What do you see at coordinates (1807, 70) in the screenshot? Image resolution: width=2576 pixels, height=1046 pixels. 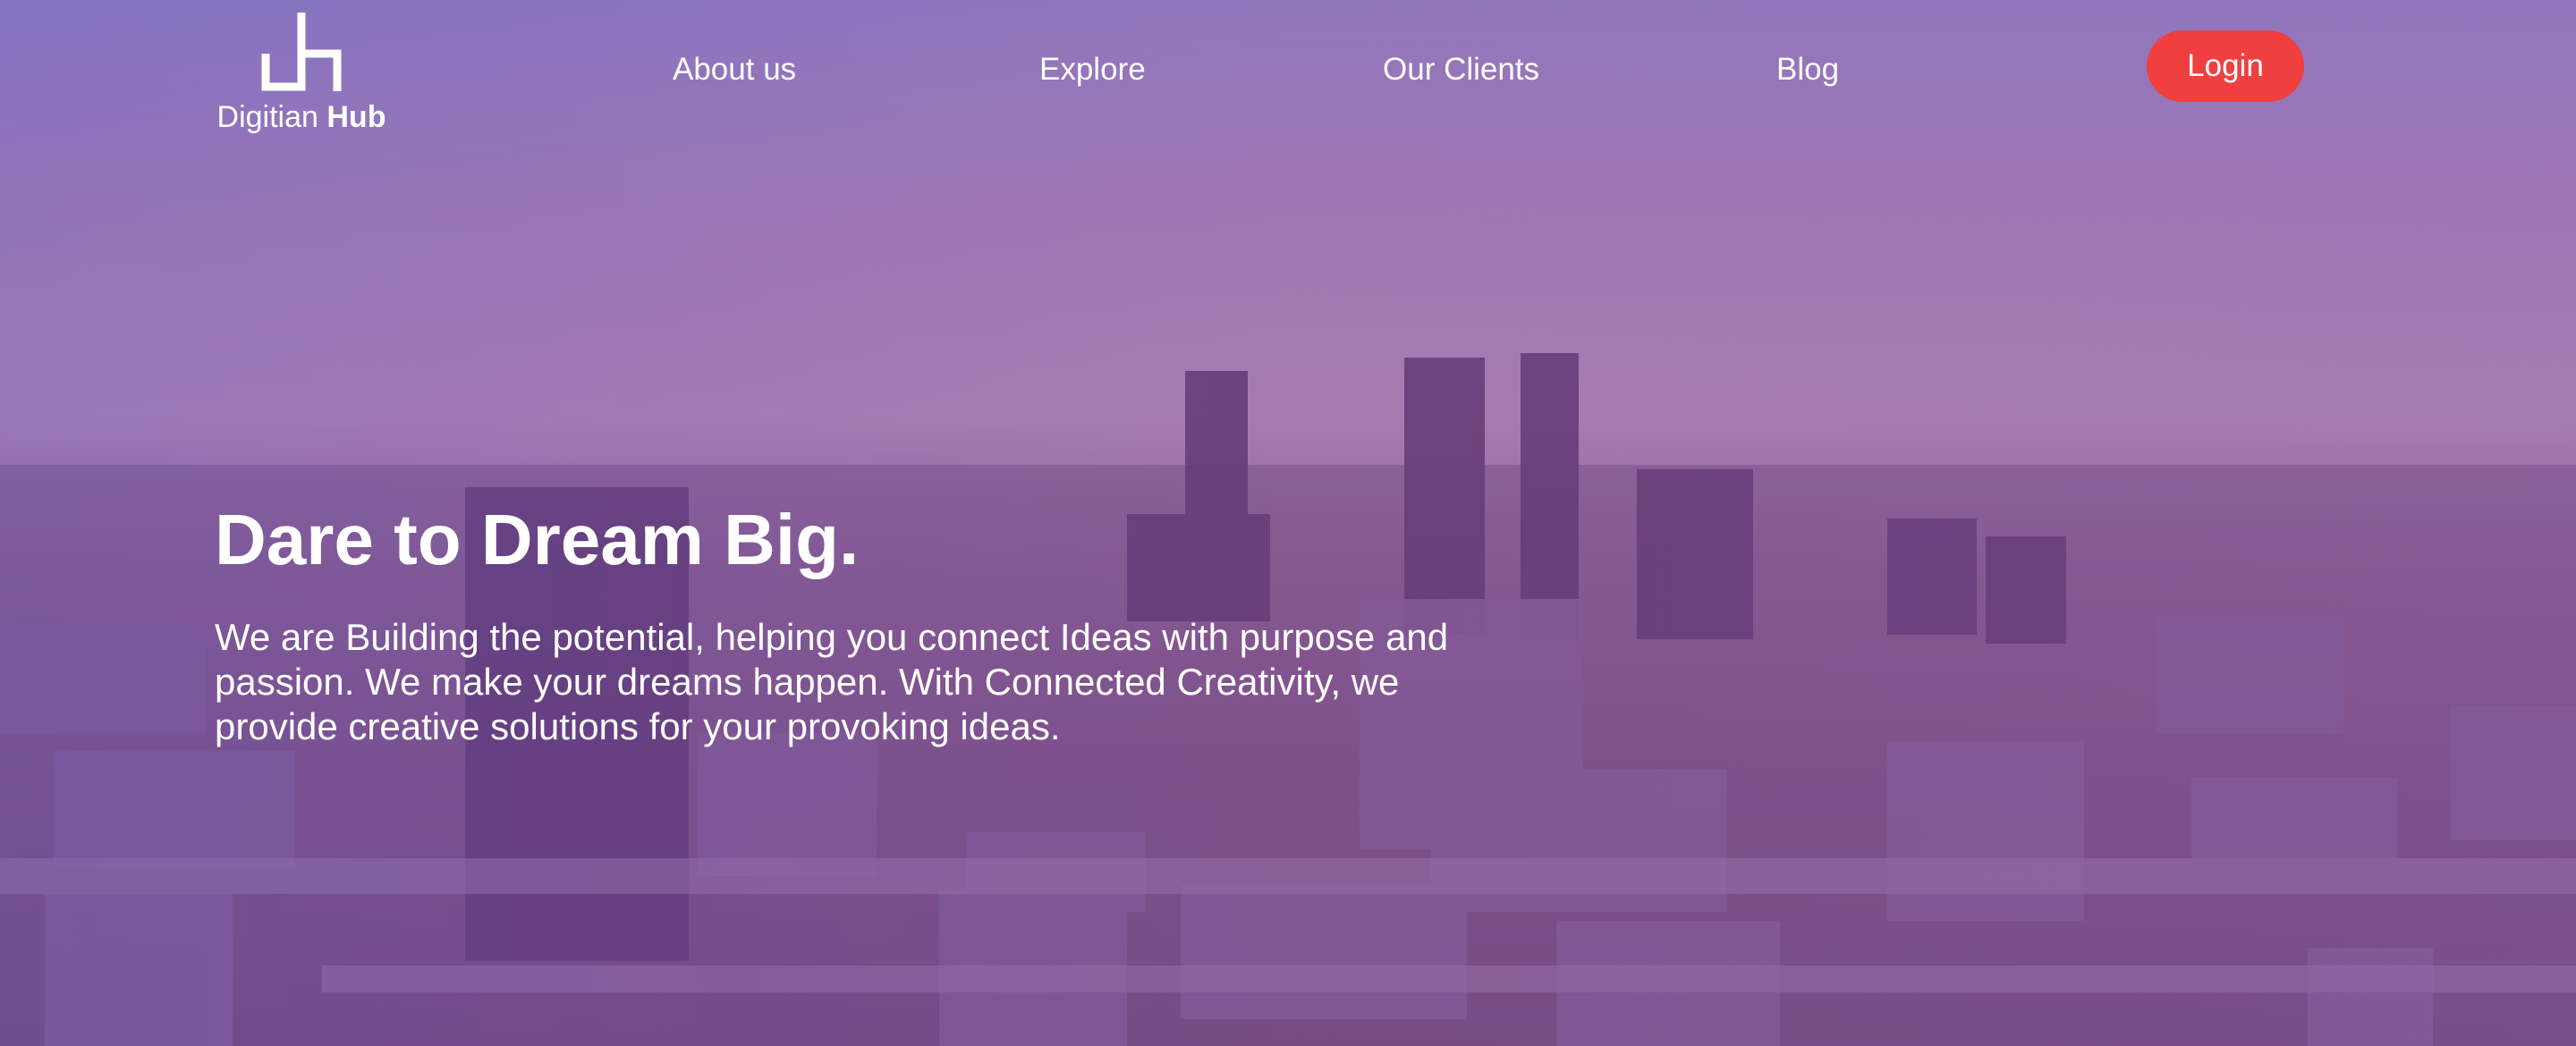 I see `nav-blog: Blog` at bounding box center [1807, 70].